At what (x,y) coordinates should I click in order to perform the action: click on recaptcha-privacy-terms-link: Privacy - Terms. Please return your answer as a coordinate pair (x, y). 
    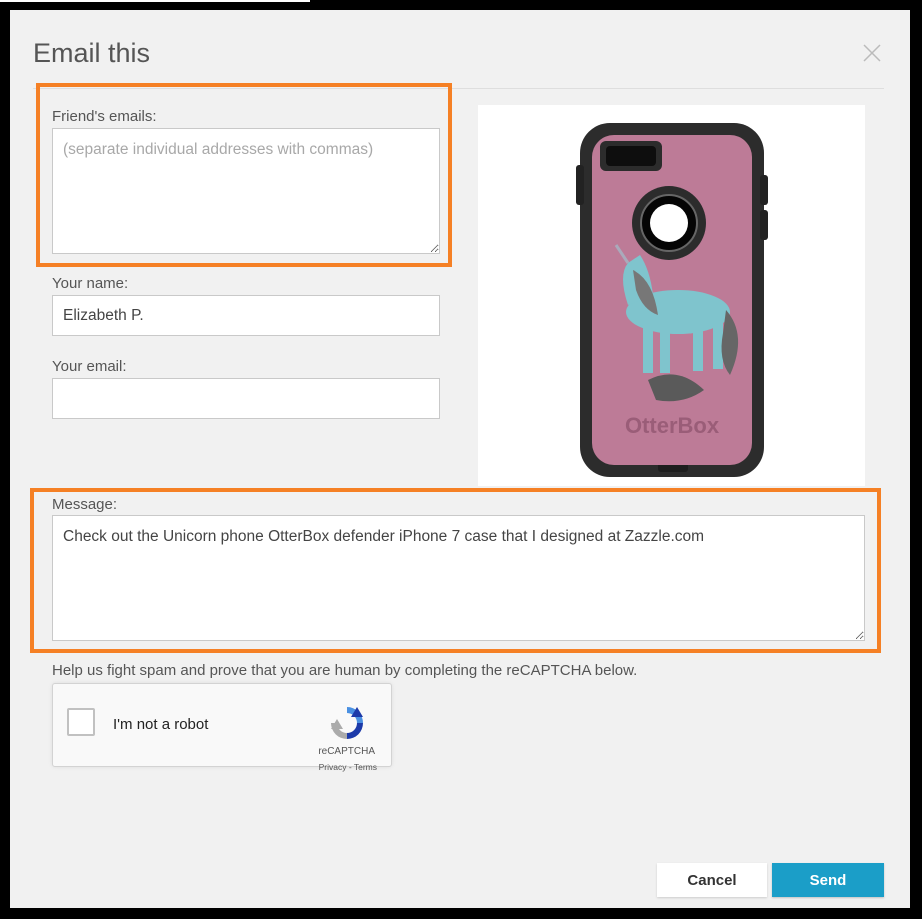
    Looking at the image, I should click on (348, 767).